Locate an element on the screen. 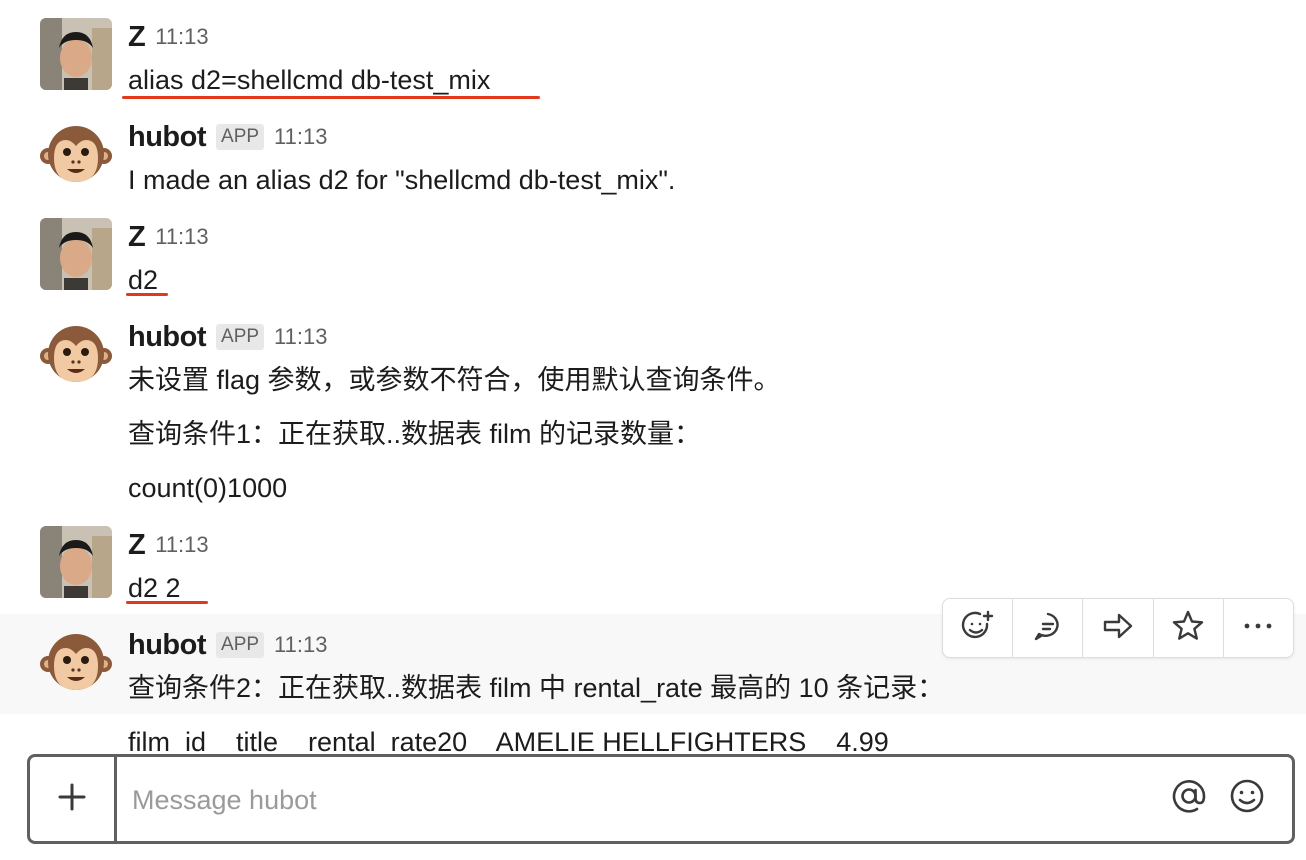  add-reaction-icon is located at coordinates (978, 628).